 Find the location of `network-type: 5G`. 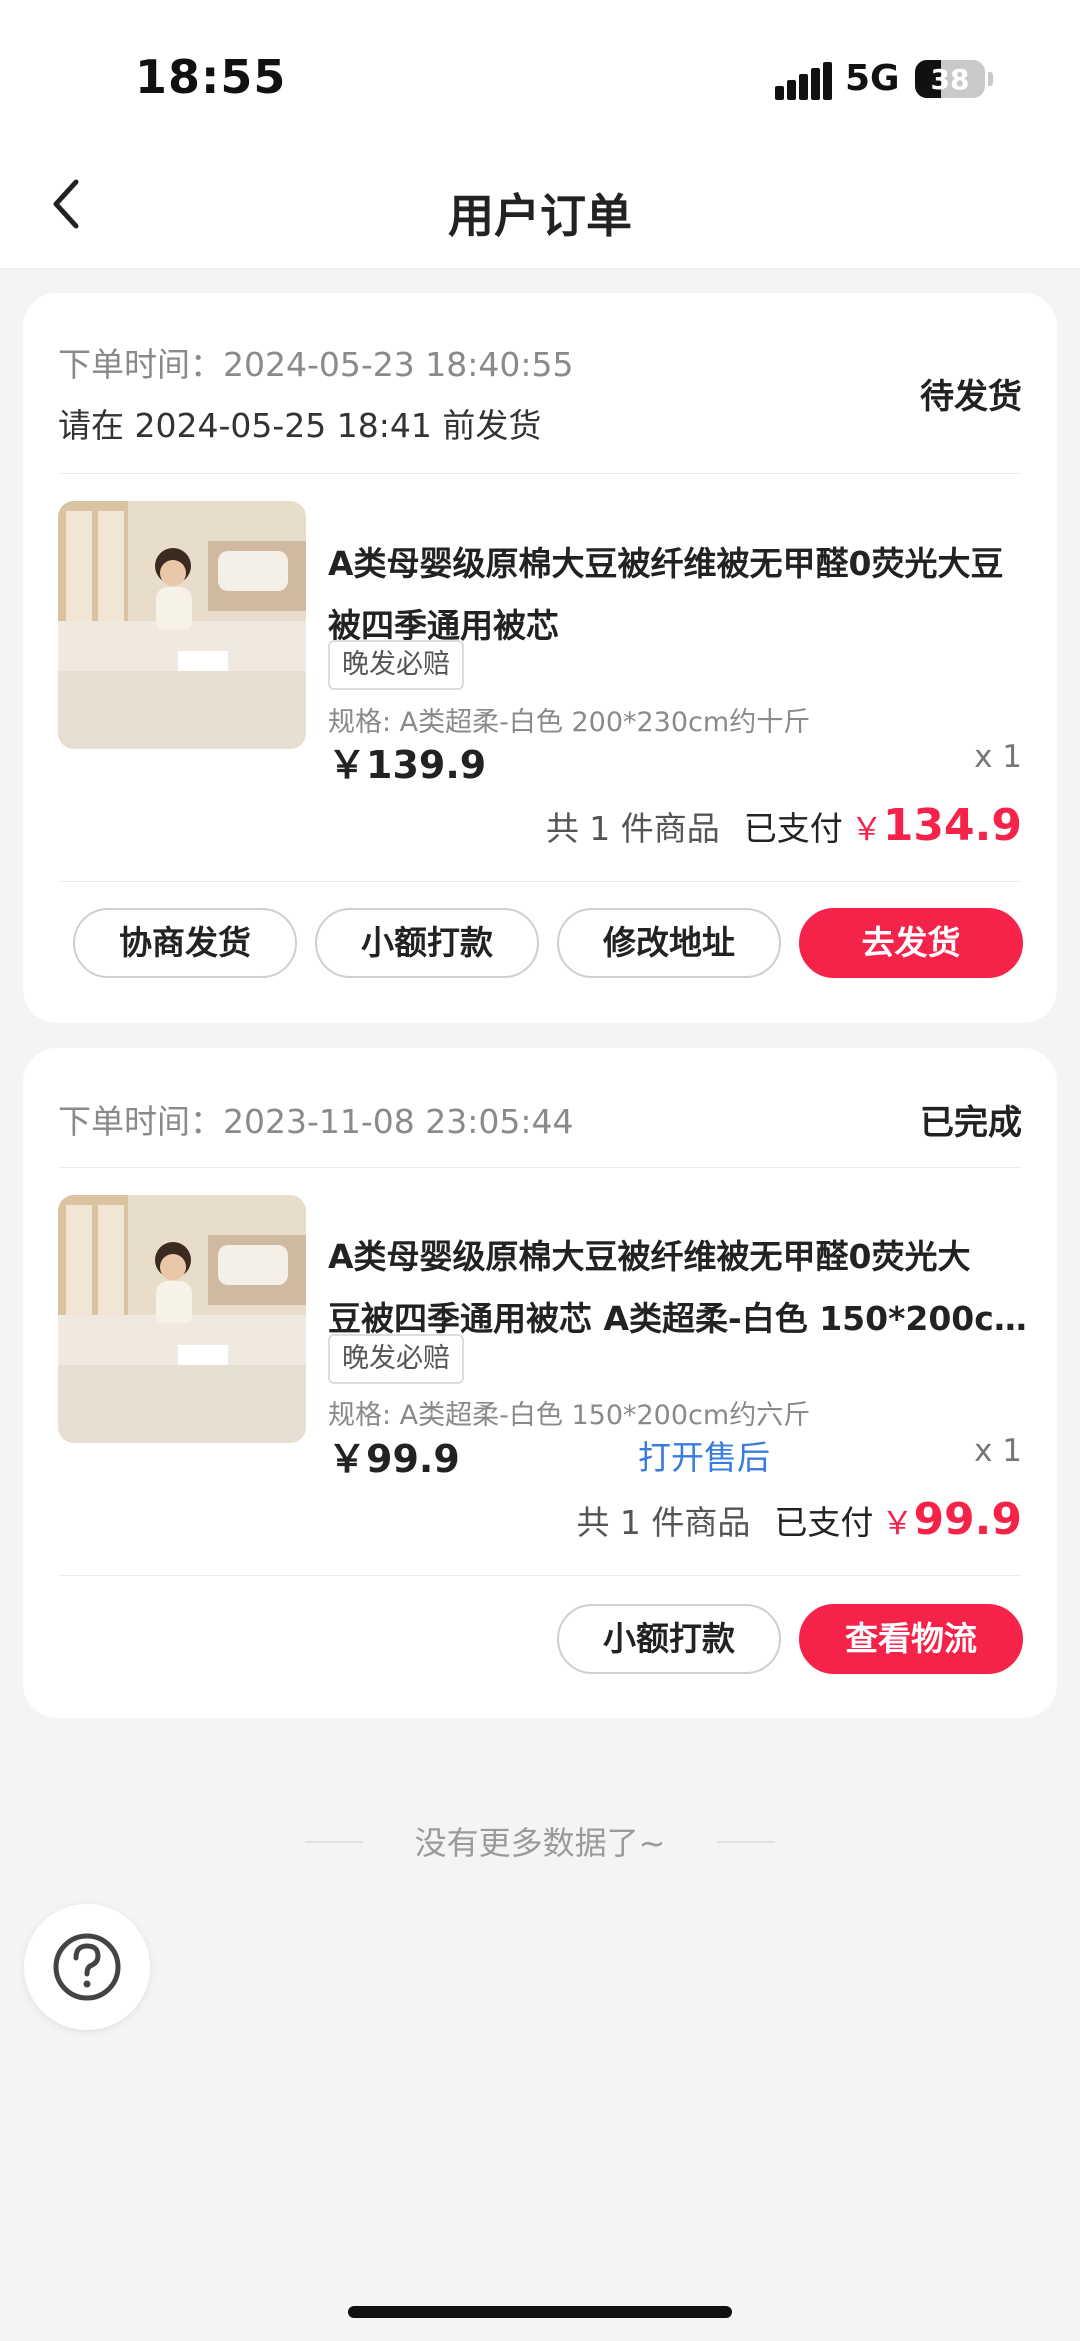

network-type: 5G is located at coordinates (872, 78).